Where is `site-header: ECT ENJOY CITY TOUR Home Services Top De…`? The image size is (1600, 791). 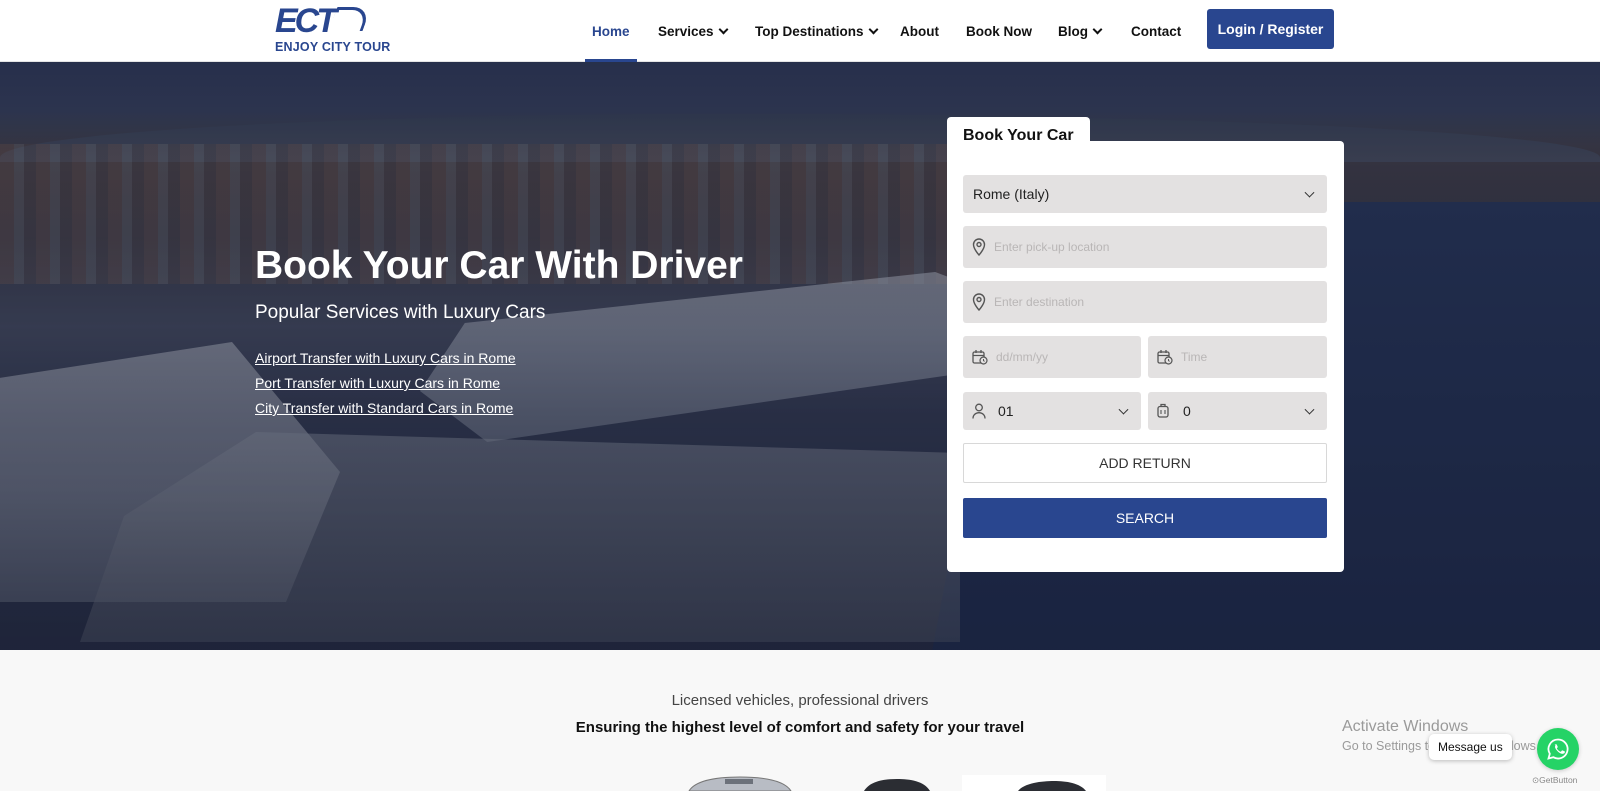
site-header: ECT ENJOY CITY TOUR Home Services Top De… is located at coordinates (800, 31).